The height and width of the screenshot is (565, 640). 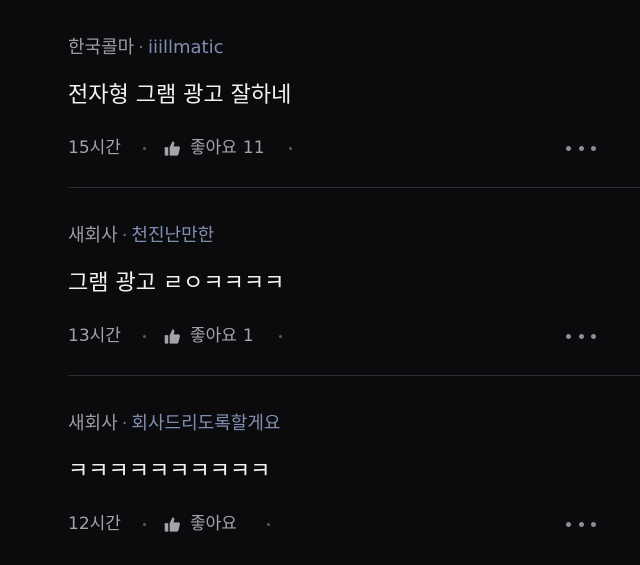 I want to click on like-count: 11, so click(x=253, y=148).